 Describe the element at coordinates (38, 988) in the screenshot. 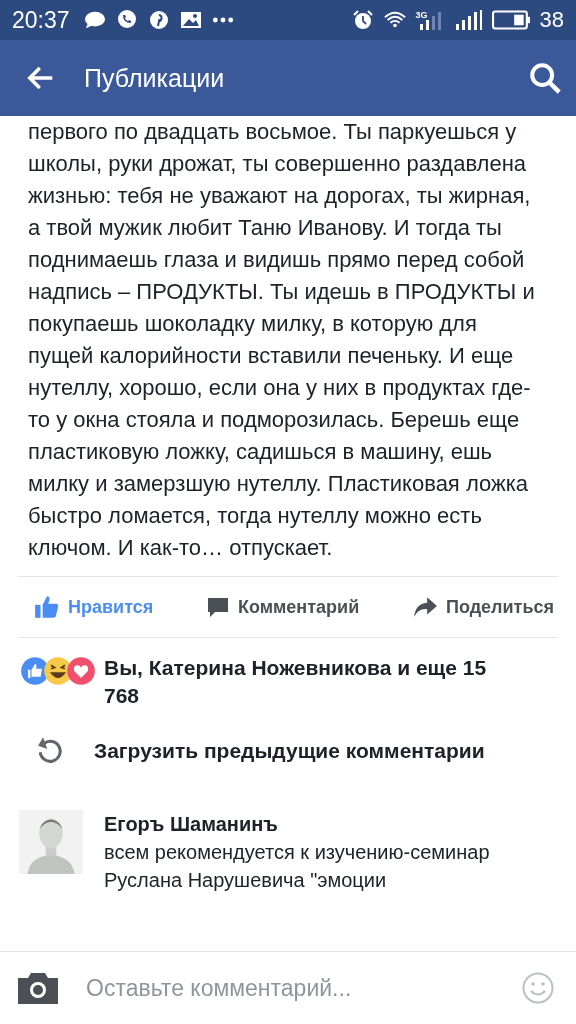

I see `camera-button` at that location.